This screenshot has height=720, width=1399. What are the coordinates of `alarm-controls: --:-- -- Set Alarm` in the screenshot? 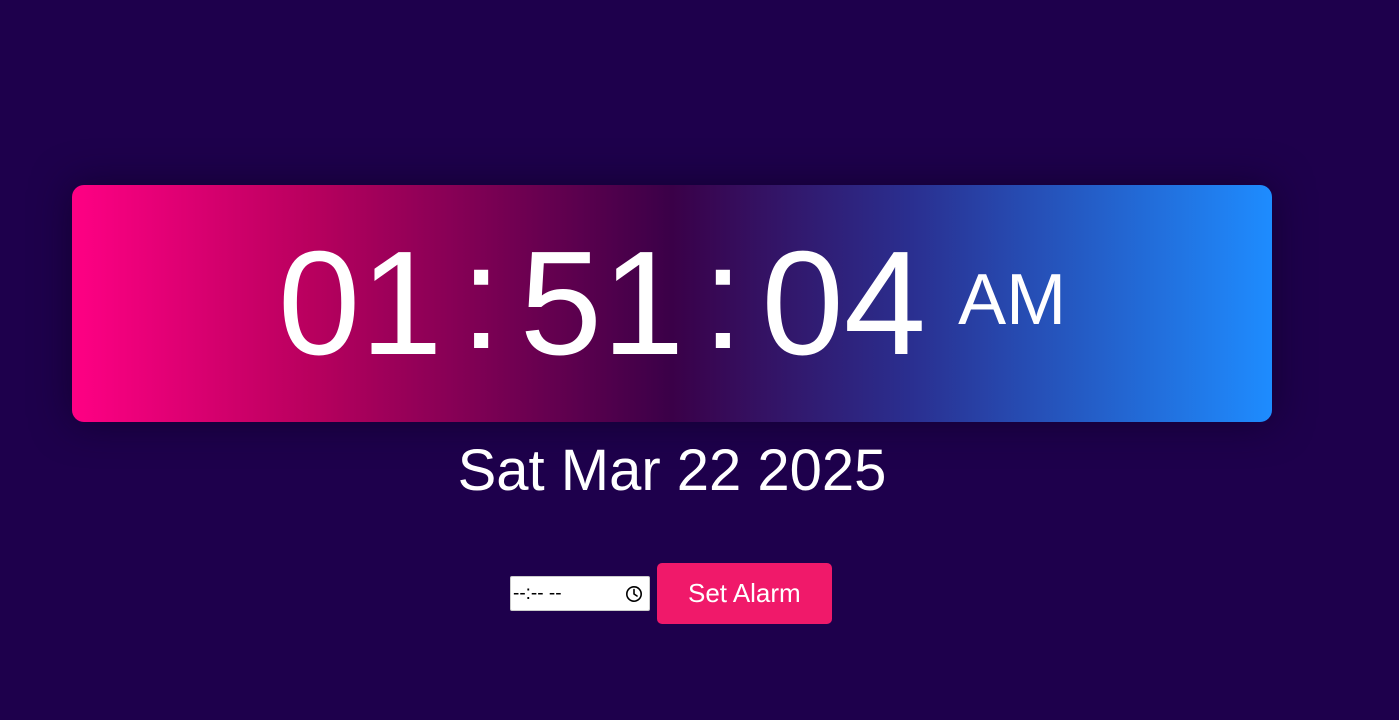 It's located at (671, 593).